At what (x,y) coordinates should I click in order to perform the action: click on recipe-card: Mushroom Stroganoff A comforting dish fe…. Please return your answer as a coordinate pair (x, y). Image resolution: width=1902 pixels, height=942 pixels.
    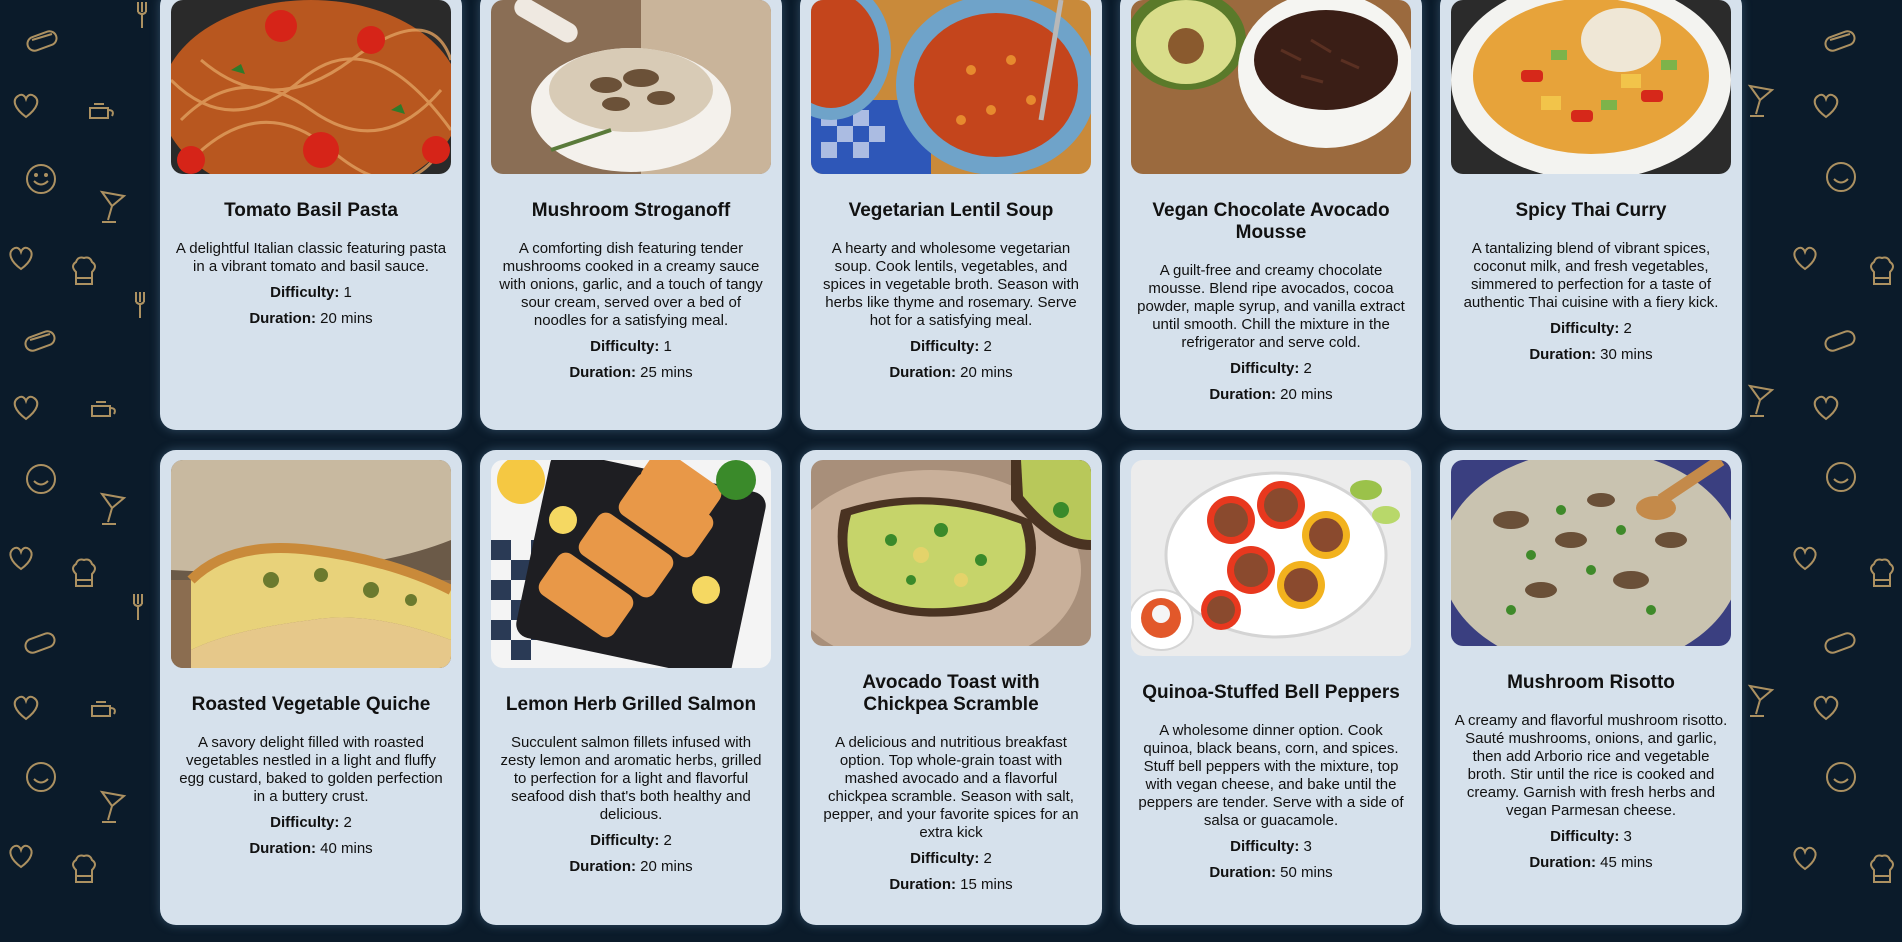
    Looking at the image, I should click on (631, 215).